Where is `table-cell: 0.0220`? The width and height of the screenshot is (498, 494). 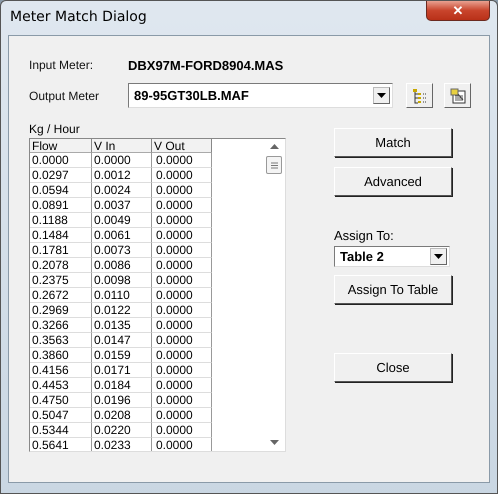 table-cell: 0.0220 is located at coordinates (122, 430).